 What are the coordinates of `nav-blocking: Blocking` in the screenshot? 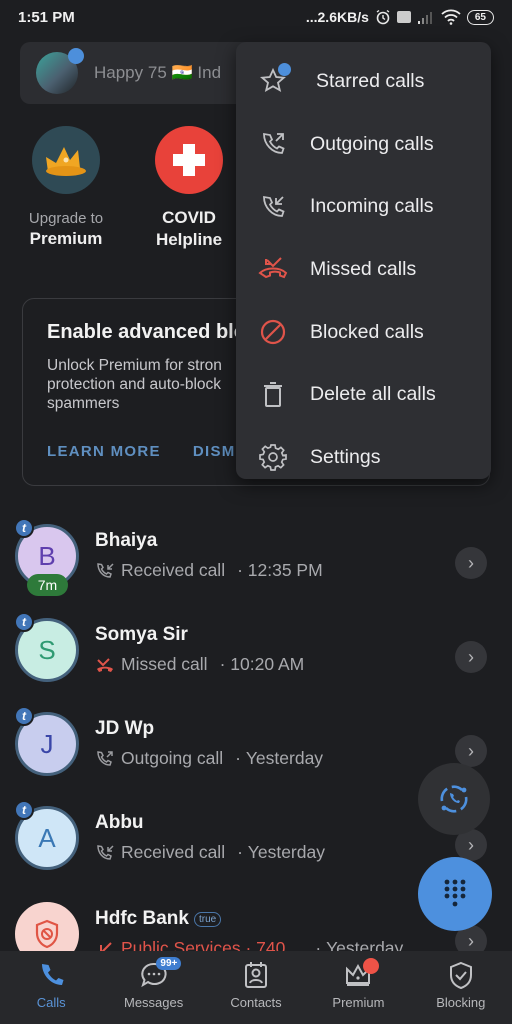 It's located at (461, 987).